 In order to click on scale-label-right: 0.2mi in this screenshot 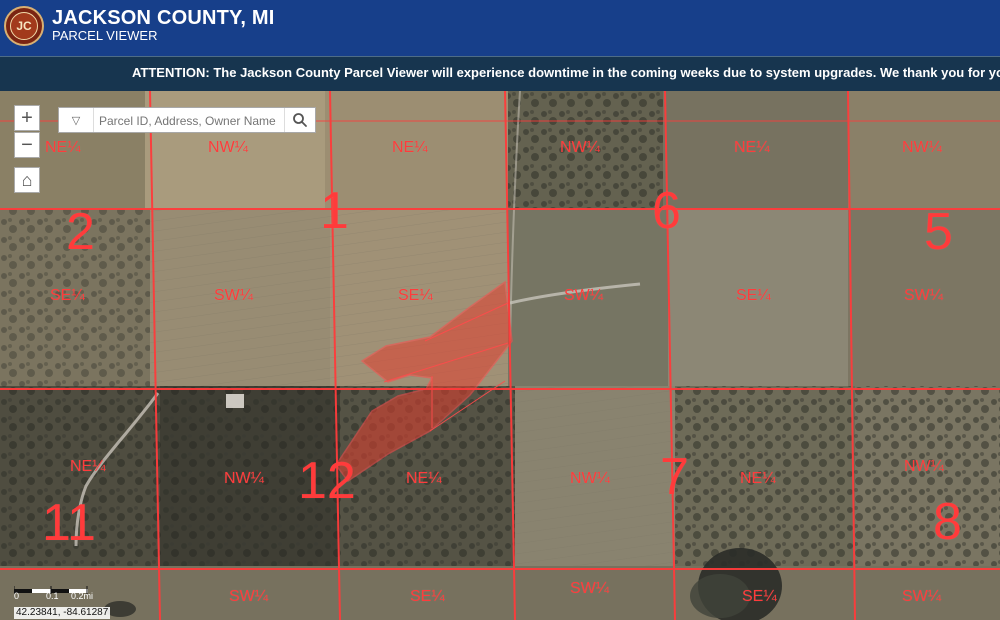, I will do `click(82, 596)`.